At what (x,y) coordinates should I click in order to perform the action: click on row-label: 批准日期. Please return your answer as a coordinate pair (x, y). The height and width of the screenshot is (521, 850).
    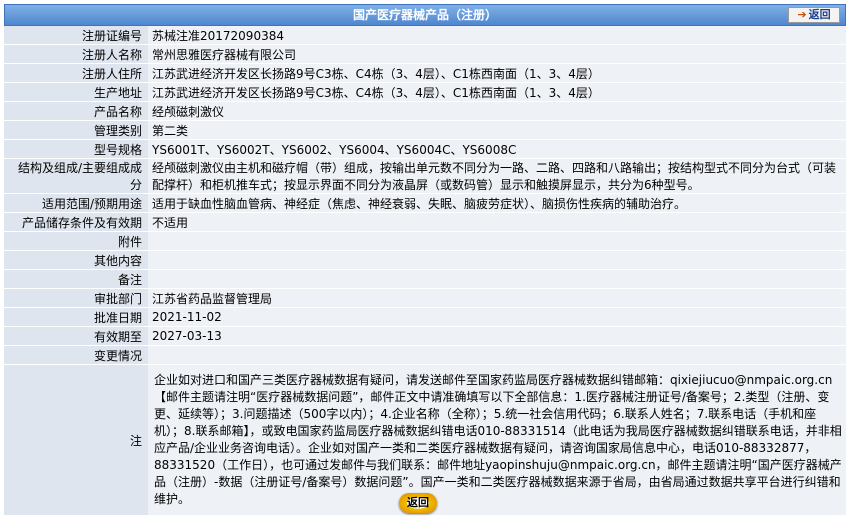
    Looking at the image, I should click on (76, 317).